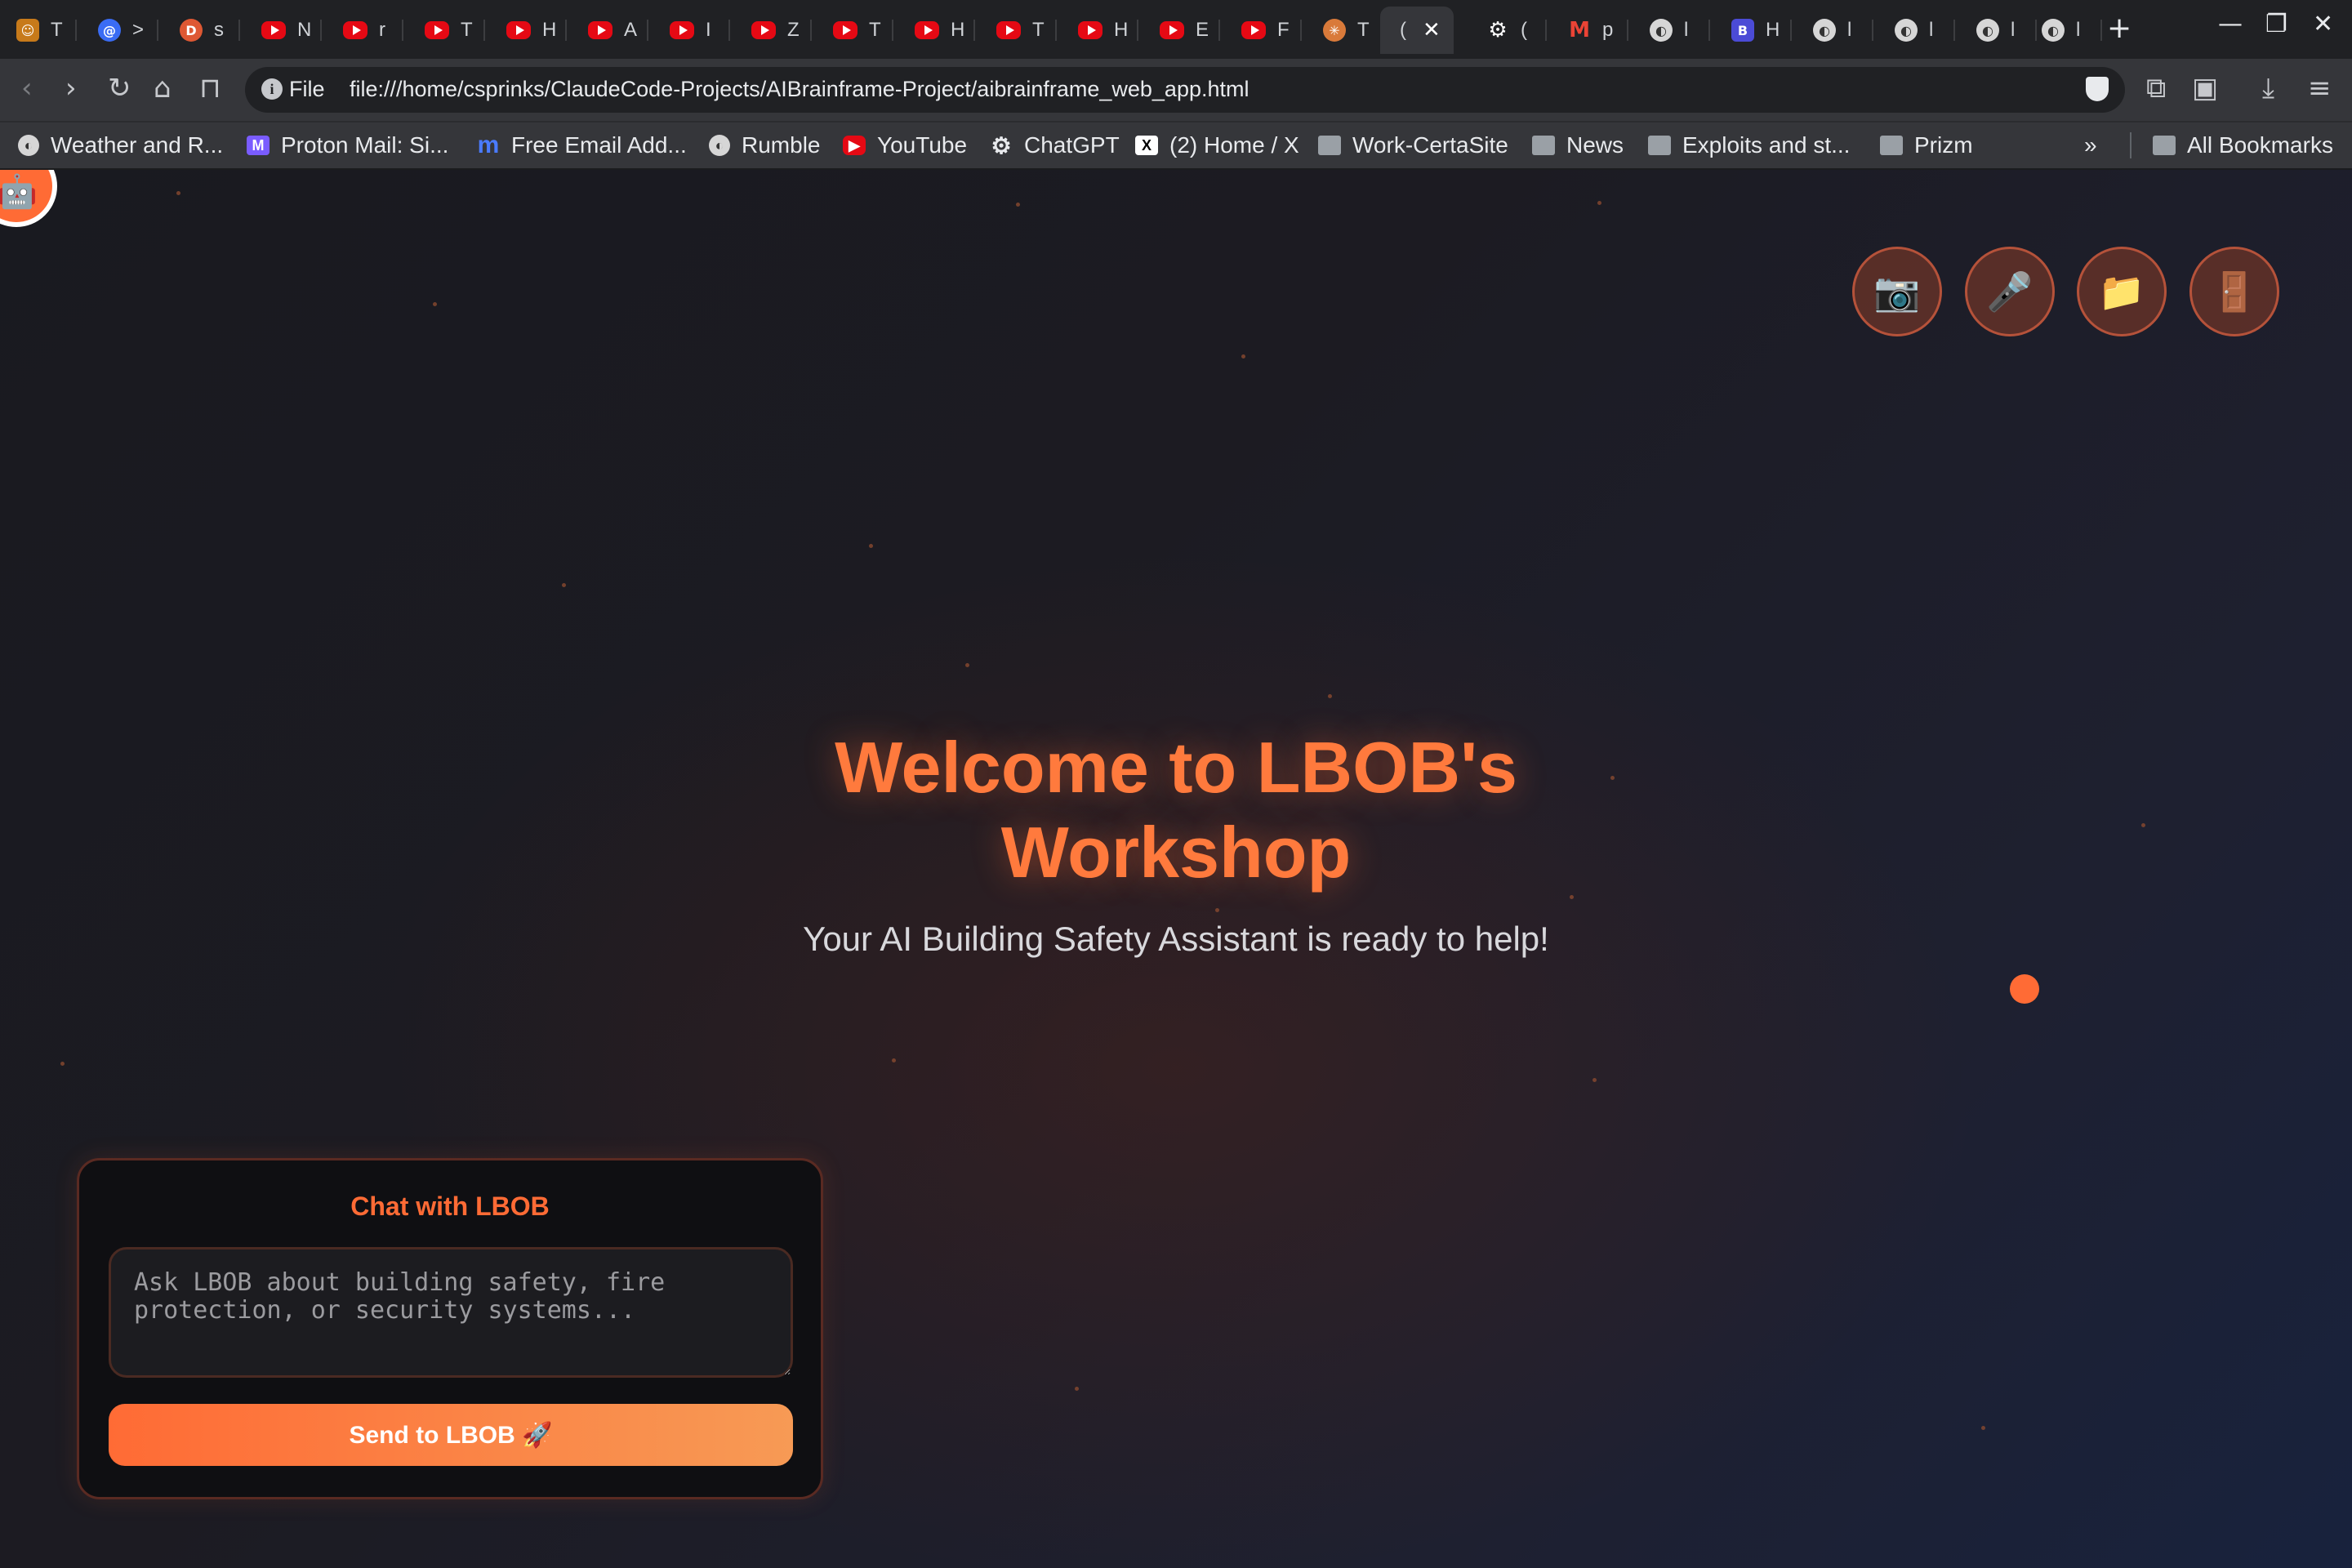 Image resolution: width=2352 pixels, height=1568 pixels. Describe the element at coordinates (163, 88) in the screenshot. I see `home-icon: ⌂` at that location.